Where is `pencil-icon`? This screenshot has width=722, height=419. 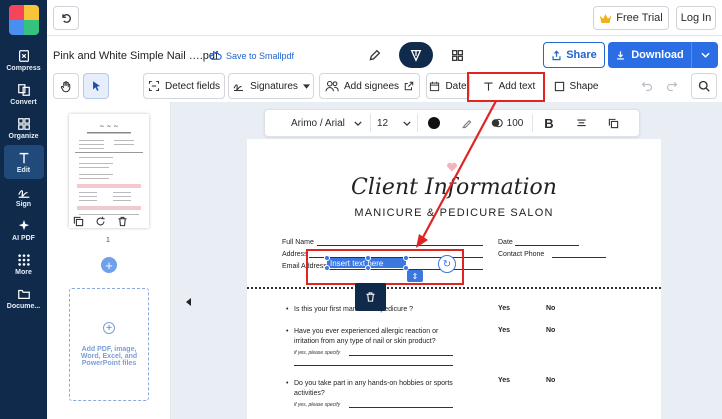
pencil-icon is located at coordinates (374, 54).